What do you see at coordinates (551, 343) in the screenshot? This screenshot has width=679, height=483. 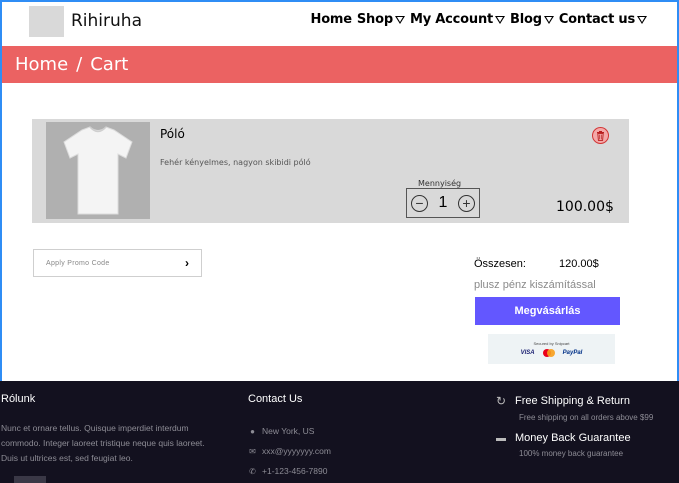 I see `secured-by-snipcart: Secured by Snipcart` at bounding box center [551, 343].